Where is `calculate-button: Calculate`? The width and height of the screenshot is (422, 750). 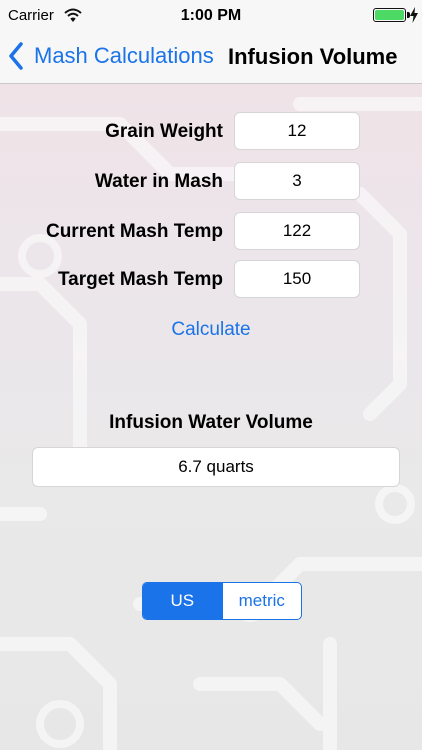 calculate-button: Calculate is located at coordinates (211, 330).